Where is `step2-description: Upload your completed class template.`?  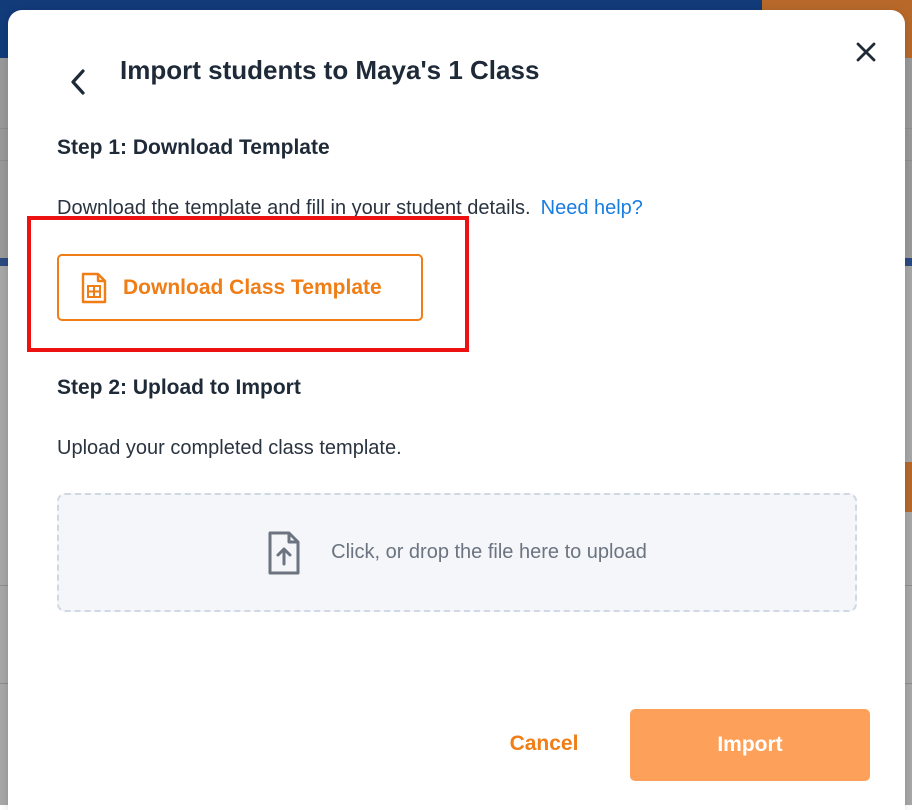 step2-description: Upload your completed class template. is located at coordinates (229, 448).